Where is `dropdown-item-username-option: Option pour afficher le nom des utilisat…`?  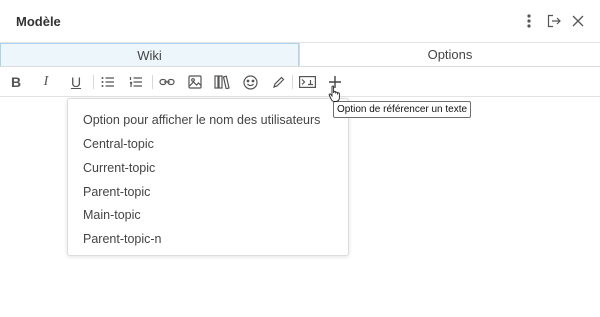
dropdown-item-username-option: Option pour afficher le nom des utilisat… is located at coordinates (201, 120).